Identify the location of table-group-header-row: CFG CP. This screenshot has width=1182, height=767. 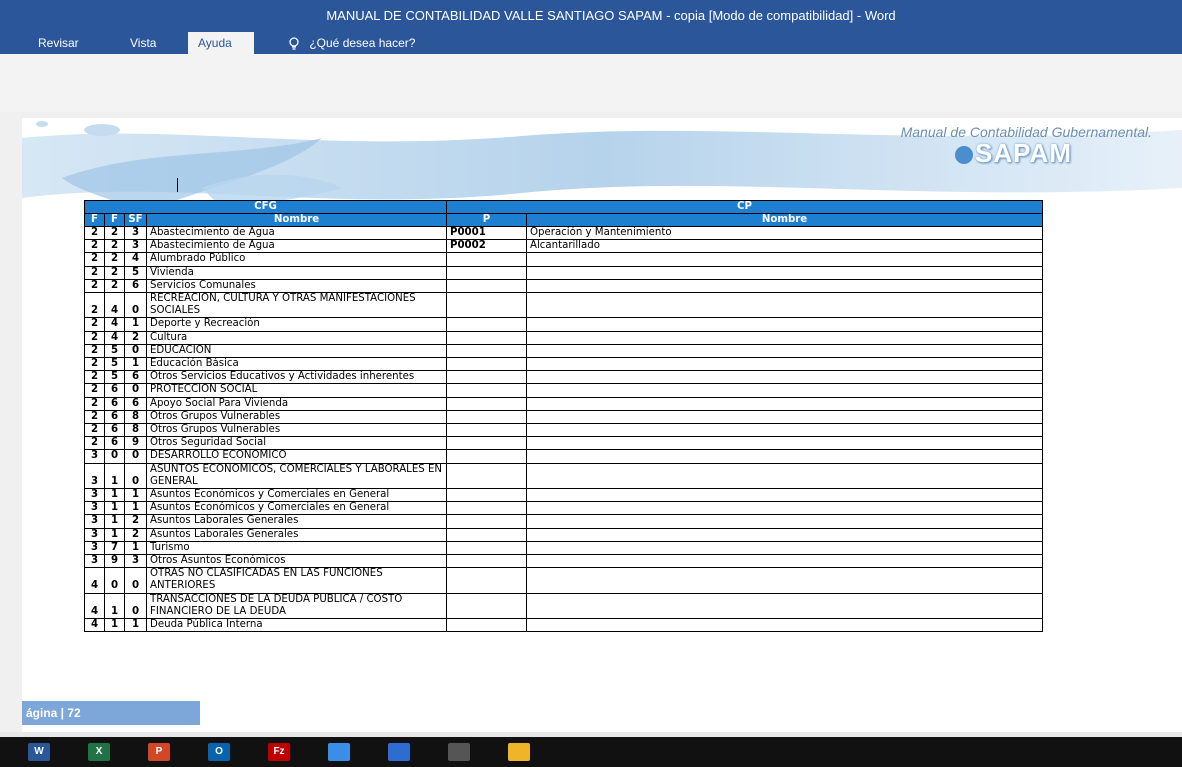
(563, 207).